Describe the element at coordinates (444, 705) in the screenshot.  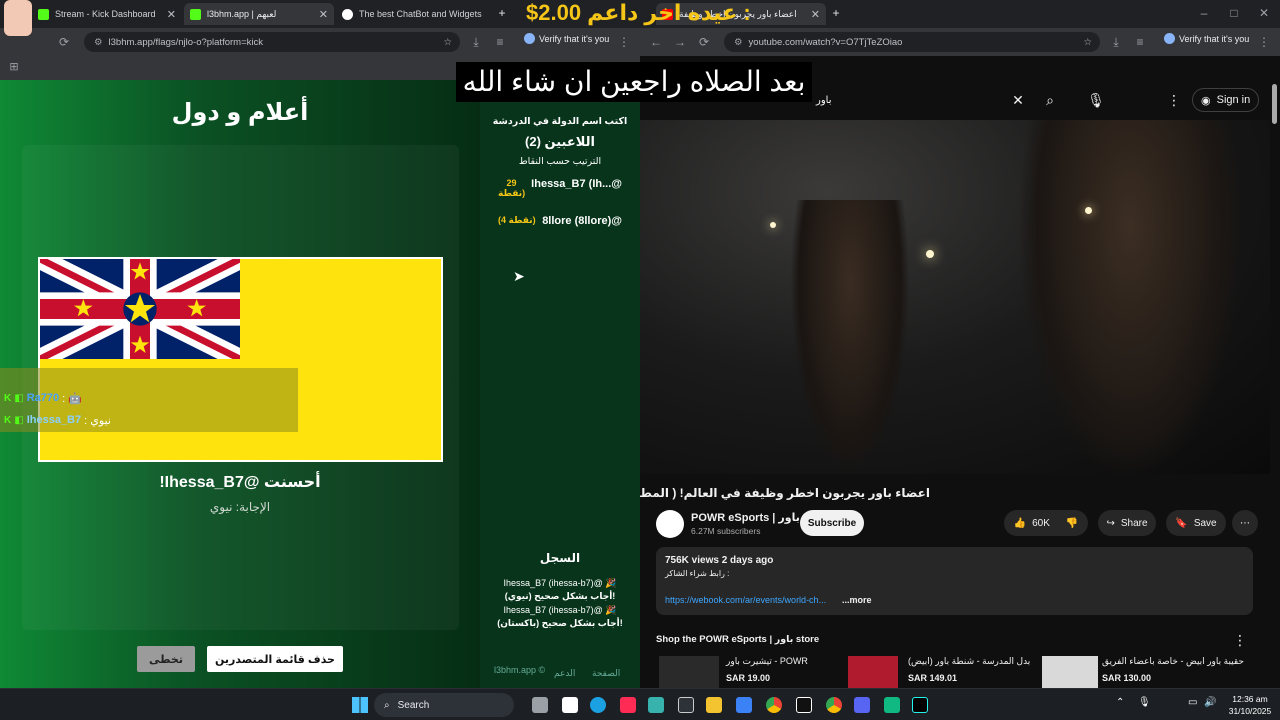
I see `taskbar-search: ⌕ Search` at that location.